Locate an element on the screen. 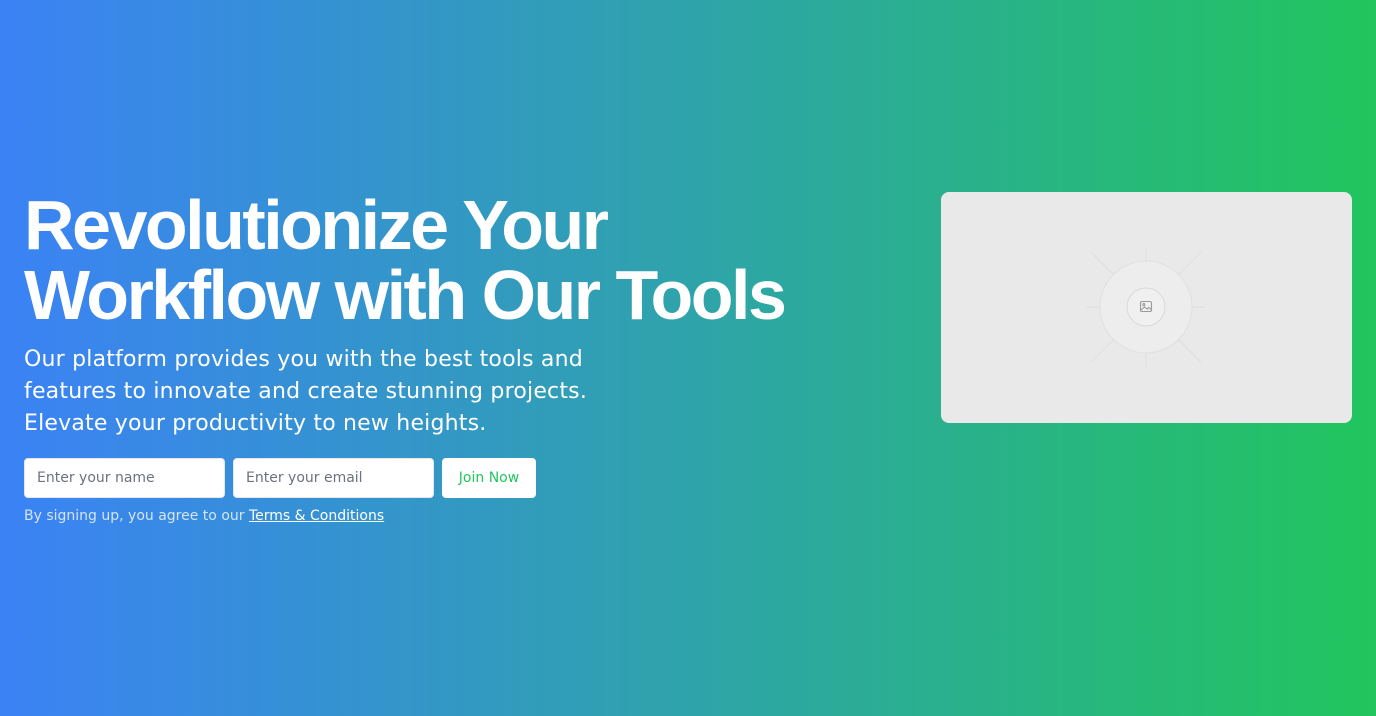 The image size is (1376, 716). hero-image-placeholder is located at coordinates (1146, 307).